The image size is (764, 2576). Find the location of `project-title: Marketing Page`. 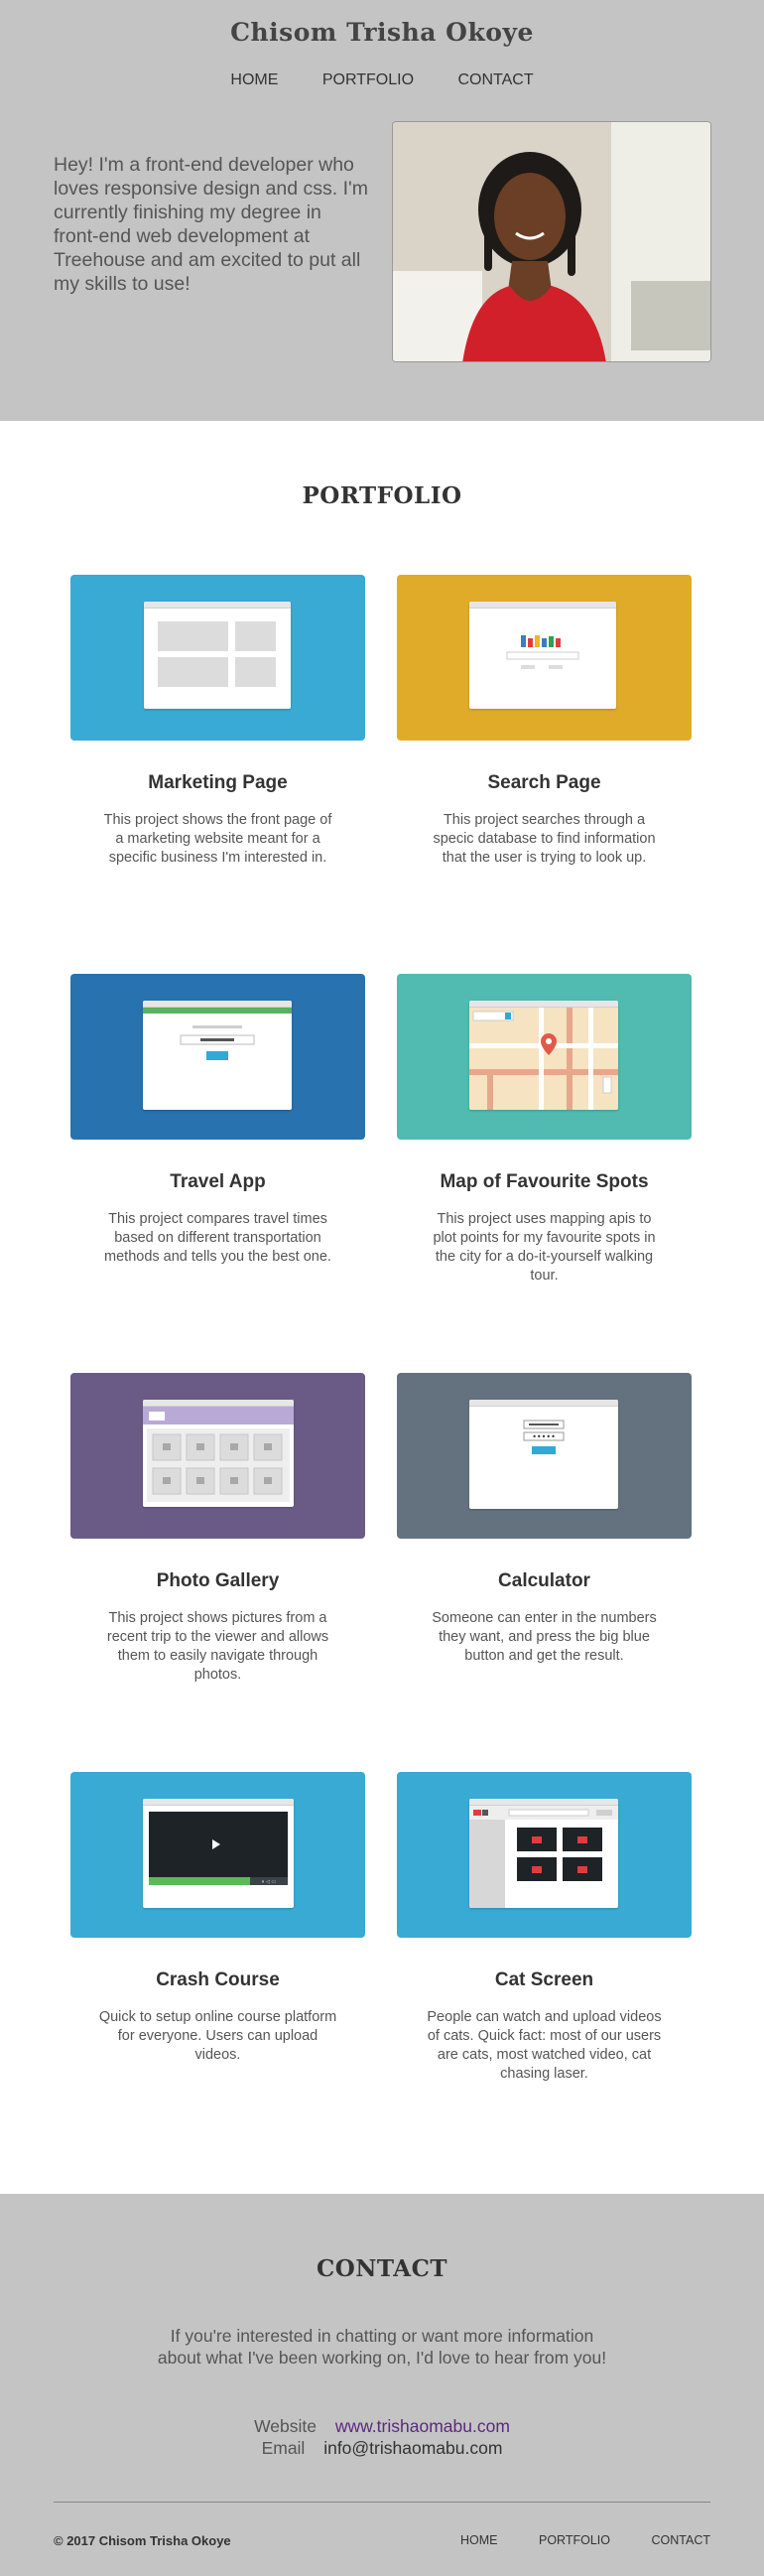

project-title: Marketing Page is located at coordinates (218, 782).